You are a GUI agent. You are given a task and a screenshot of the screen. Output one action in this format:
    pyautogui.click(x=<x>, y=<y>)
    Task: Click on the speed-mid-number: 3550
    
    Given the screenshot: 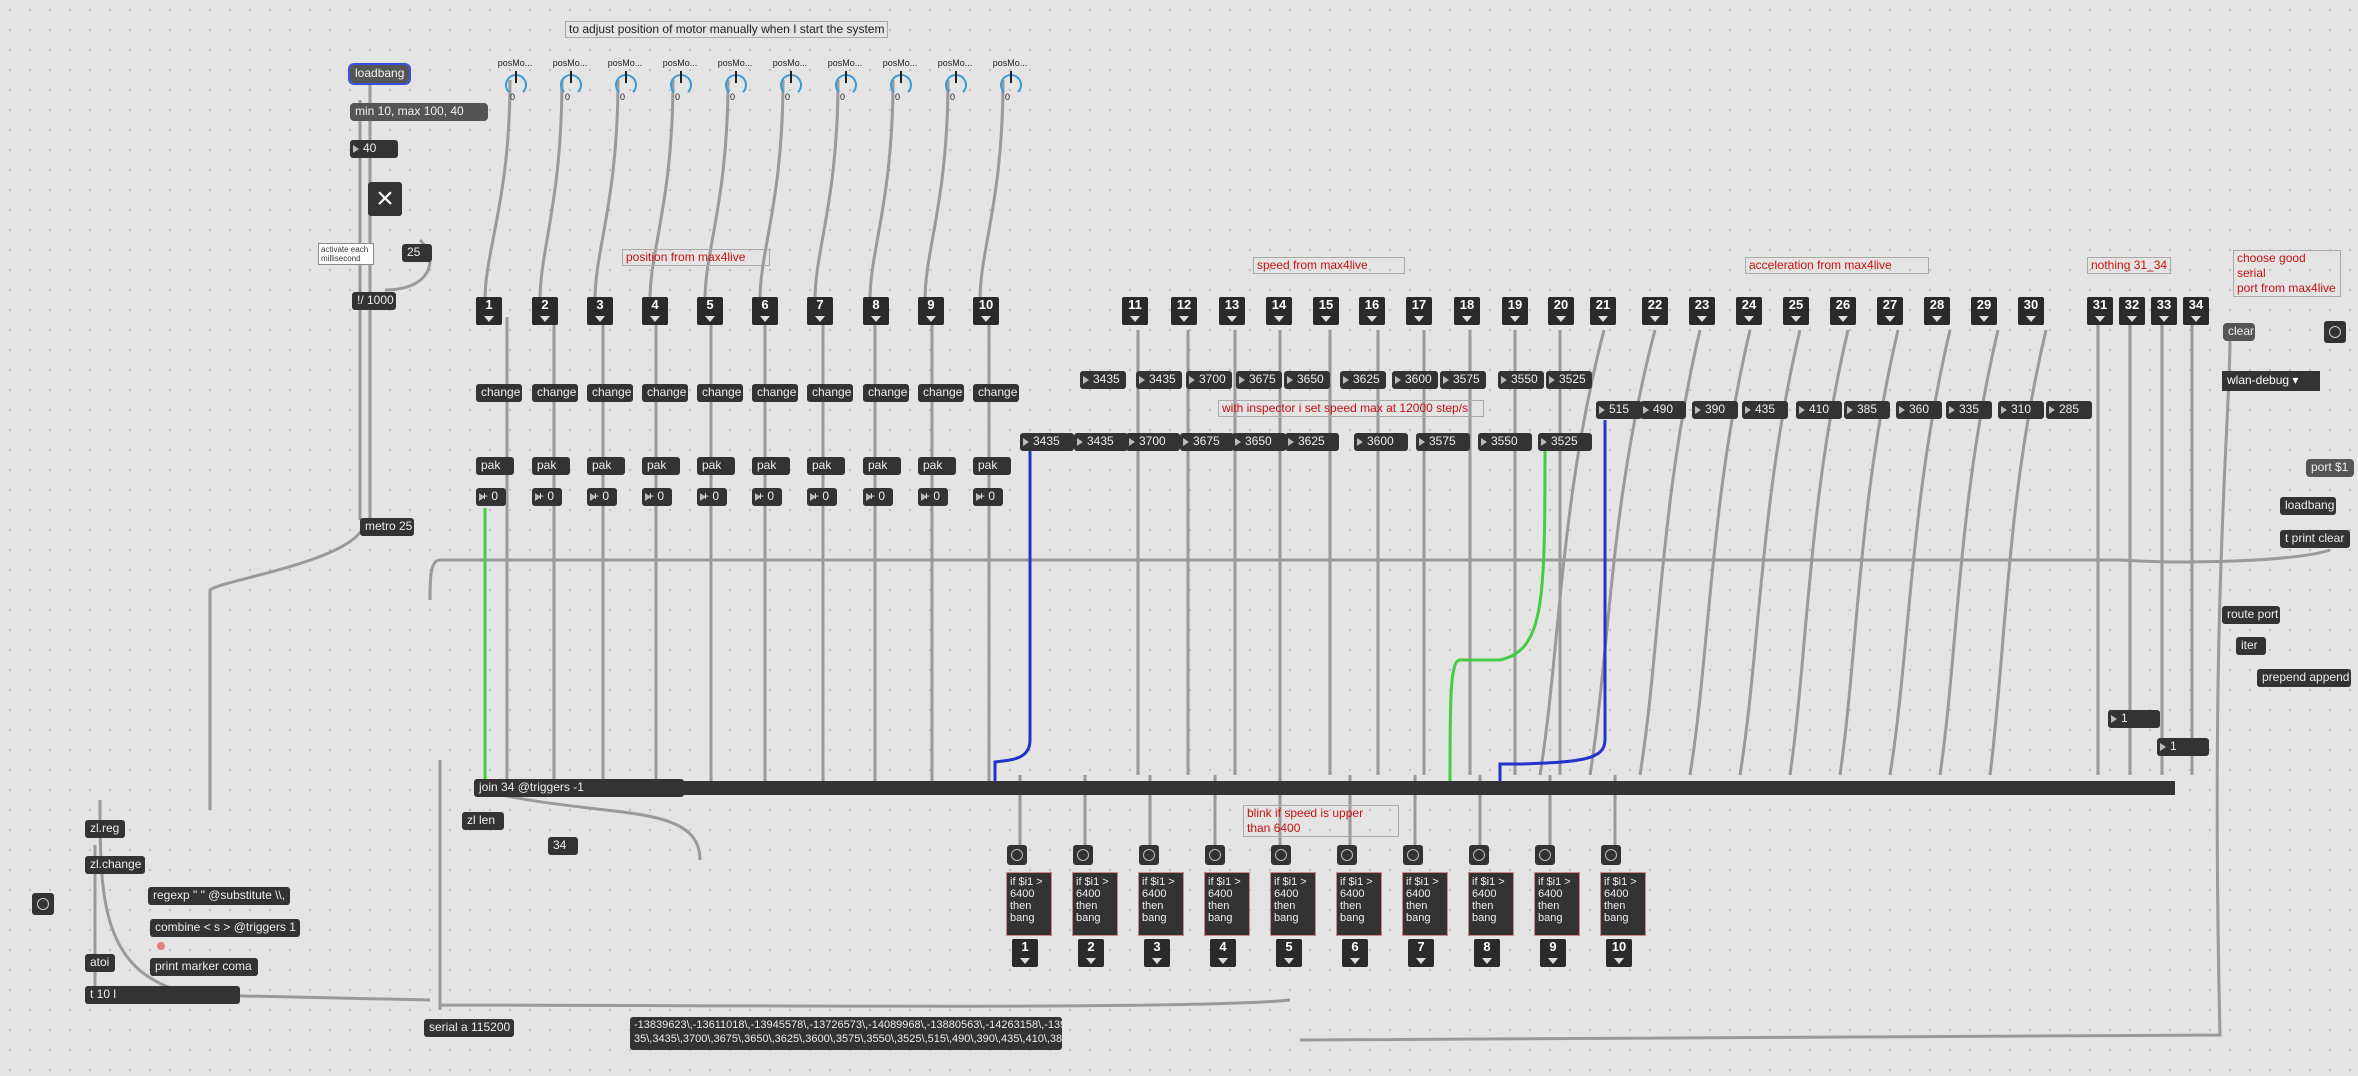 What is the action you would take?
    pyautogui.click(x=1505, y=442)
    